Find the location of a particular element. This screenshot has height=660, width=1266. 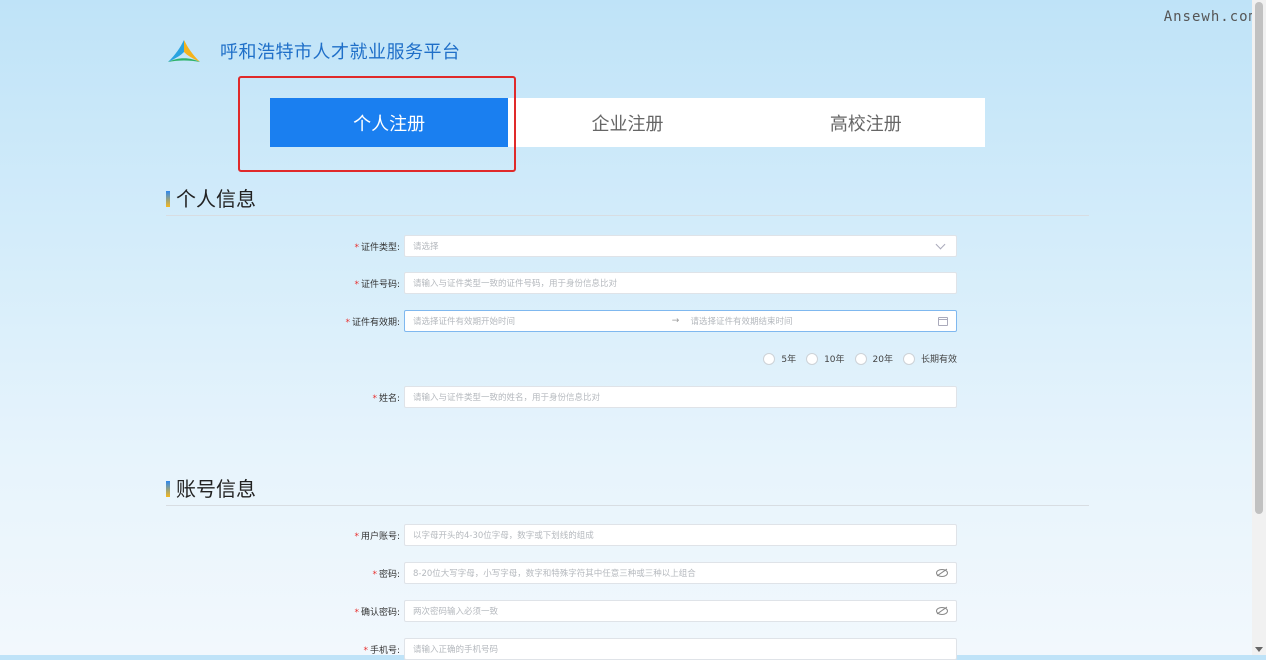

radio-long-term: 长期有效 is located at coordinates (929, 358).